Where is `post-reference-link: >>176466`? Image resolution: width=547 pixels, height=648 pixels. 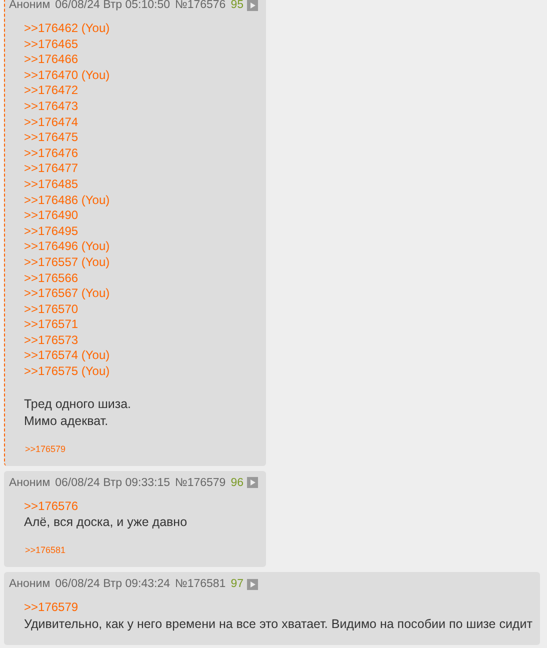
post-reference-link: >>176466 is located at coordinates (141, 60).